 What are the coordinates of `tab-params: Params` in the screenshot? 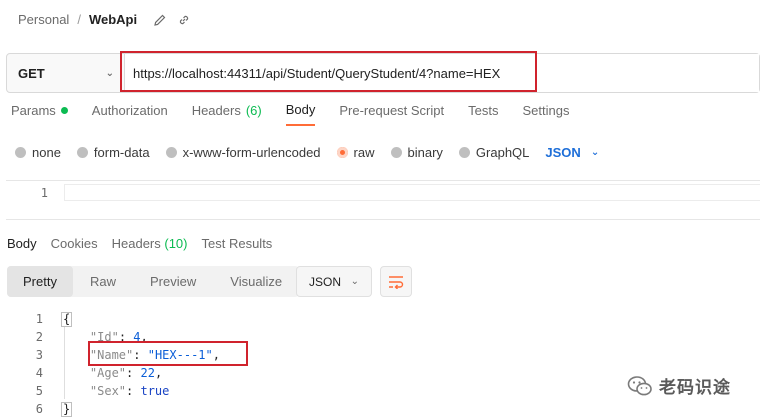 It's located at (39, 114).